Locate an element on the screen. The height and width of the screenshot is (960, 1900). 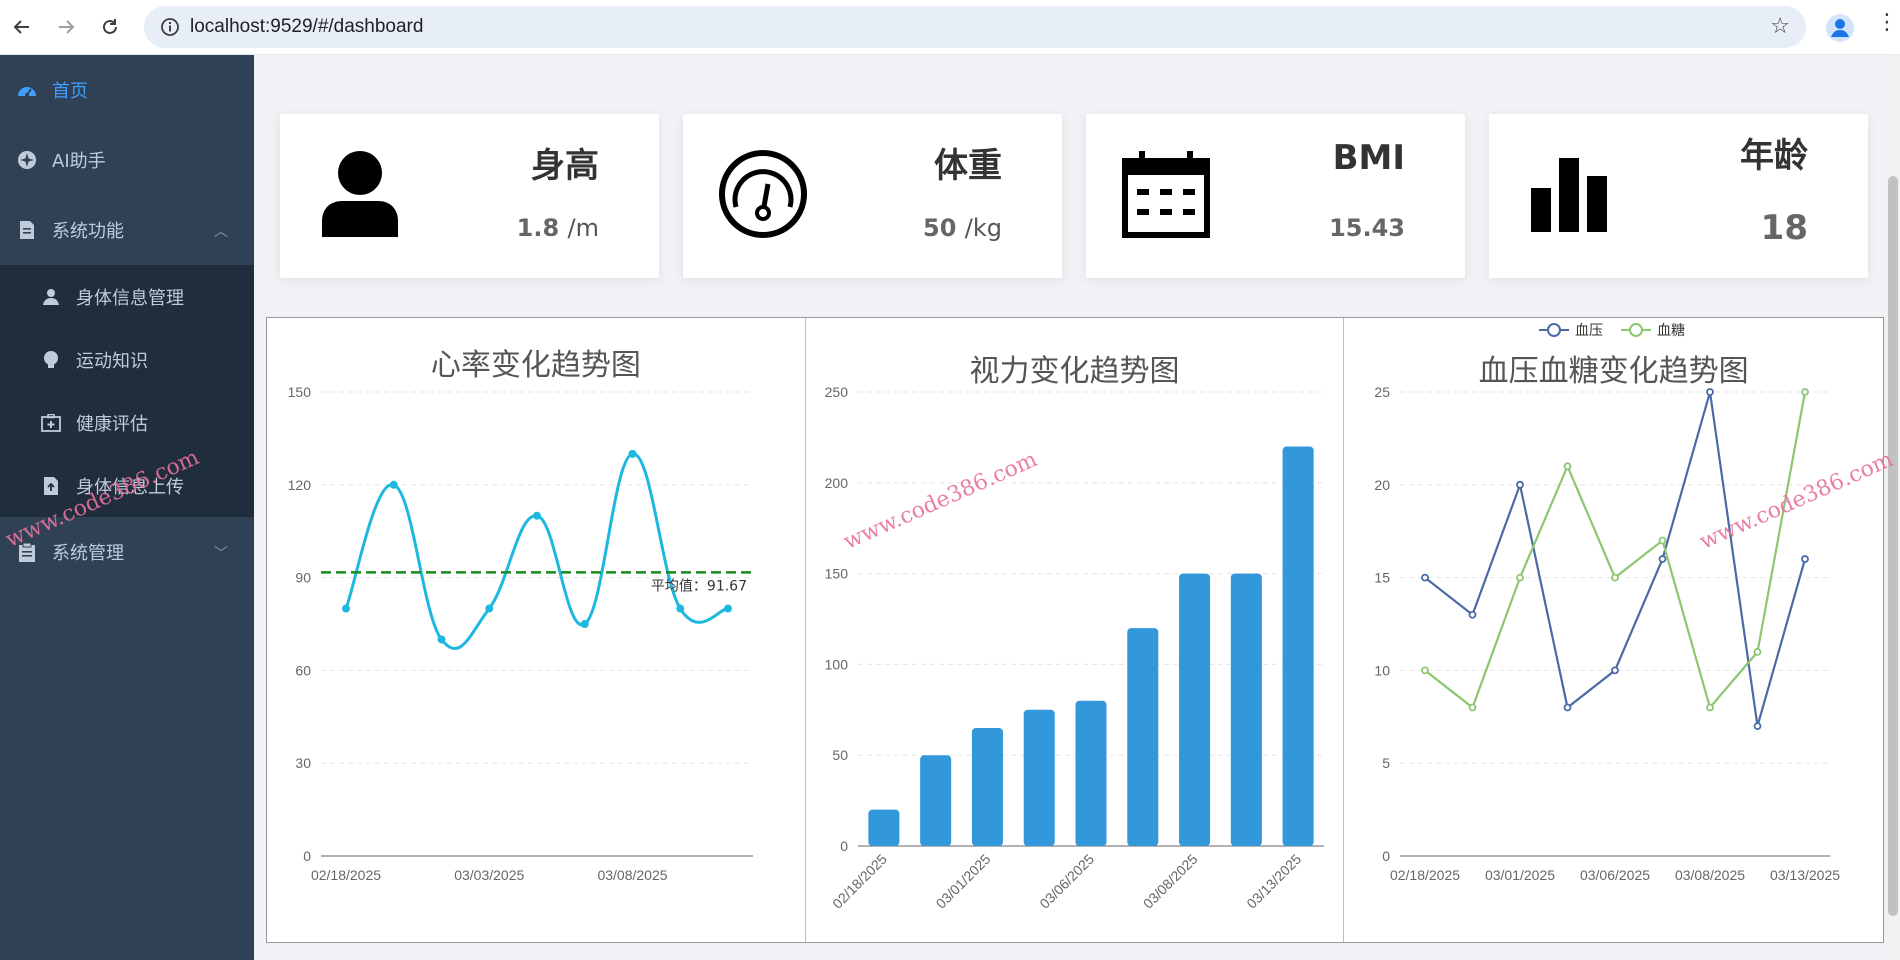
profile-button is located at coordinates (1840, 28).